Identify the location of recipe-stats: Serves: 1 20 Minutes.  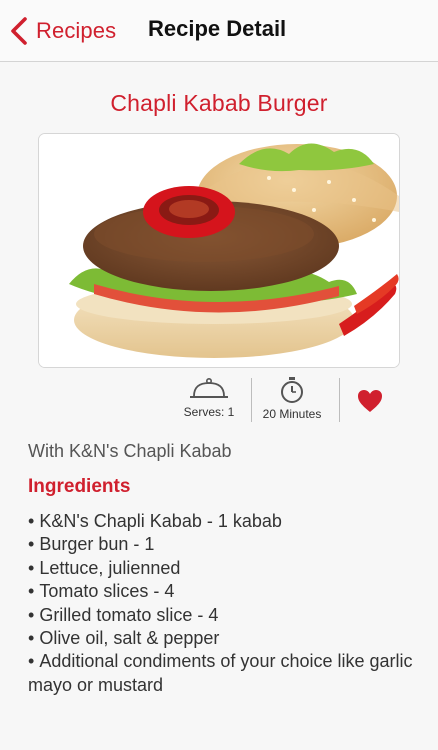
(219, 401).